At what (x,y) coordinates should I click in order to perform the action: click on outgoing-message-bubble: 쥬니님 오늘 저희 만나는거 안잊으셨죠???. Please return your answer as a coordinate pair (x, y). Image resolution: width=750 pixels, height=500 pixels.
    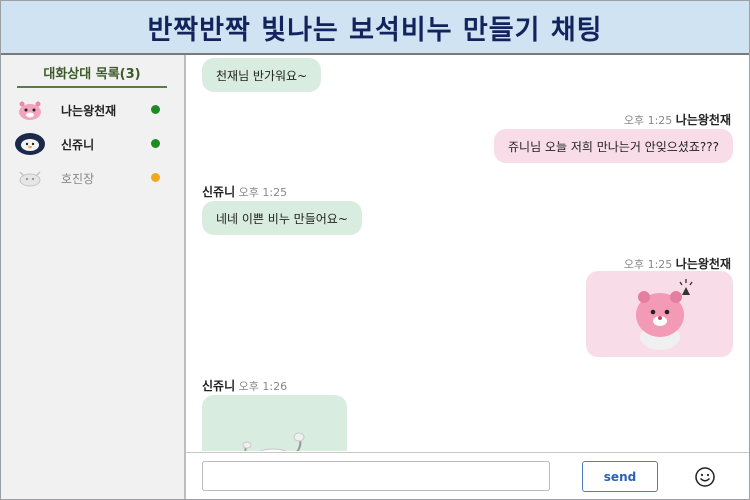
    Looking at the image, I should click on (613, 146).